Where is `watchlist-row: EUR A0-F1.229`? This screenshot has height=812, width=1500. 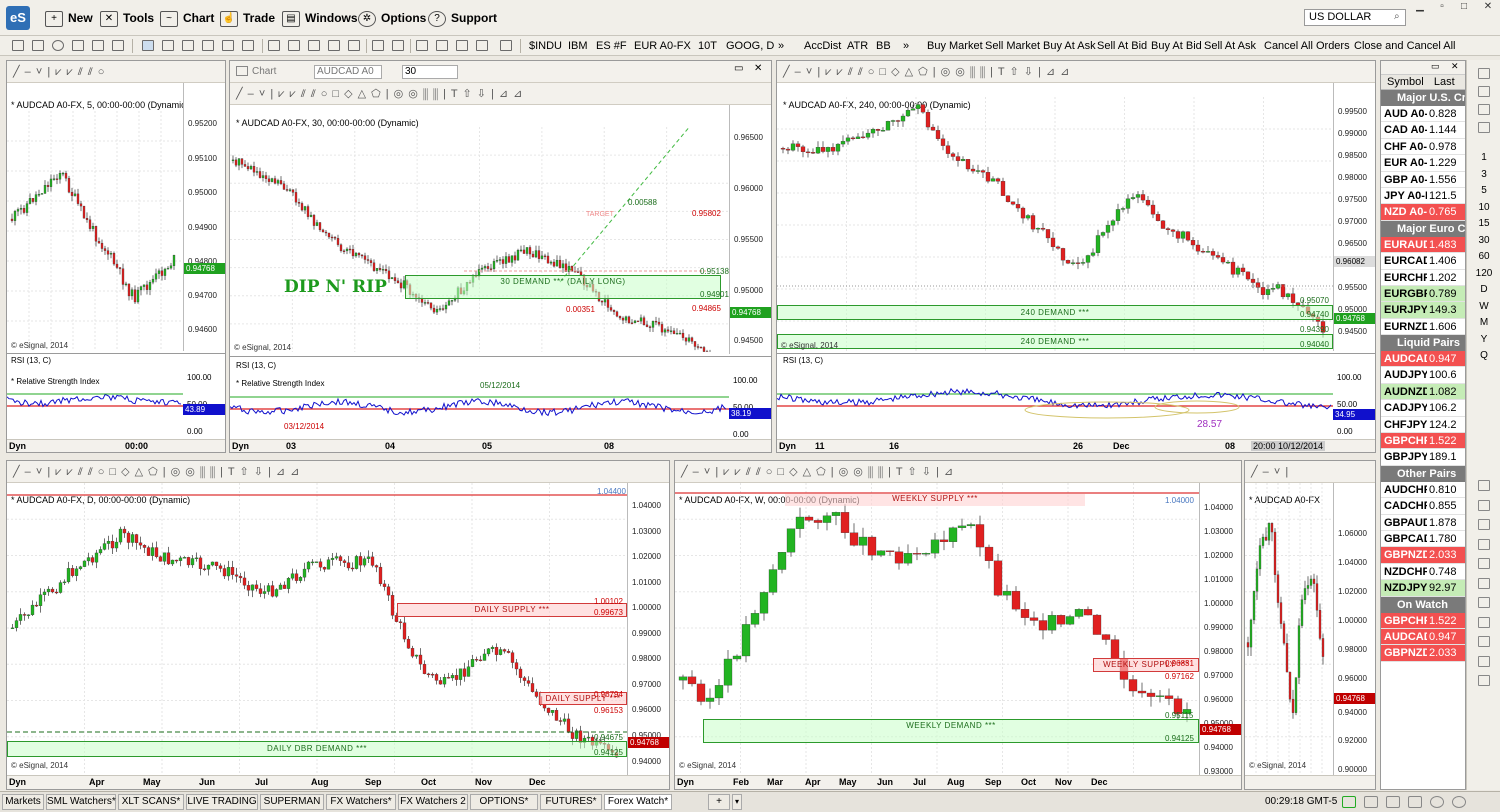
watchlist-row: EUR A0-F1.229 is located at coordinates (1423, 163).